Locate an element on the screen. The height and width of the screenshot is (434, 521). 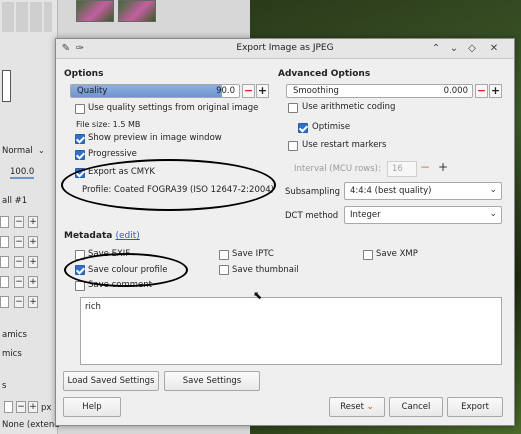
metadata-edit-link: (edit) is located at coordinates (127, 236).